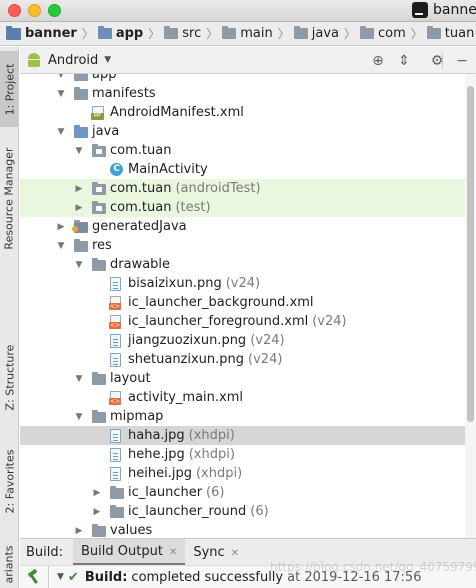  I want to click on tree-row-label: MainActivity, so click(168, 169).